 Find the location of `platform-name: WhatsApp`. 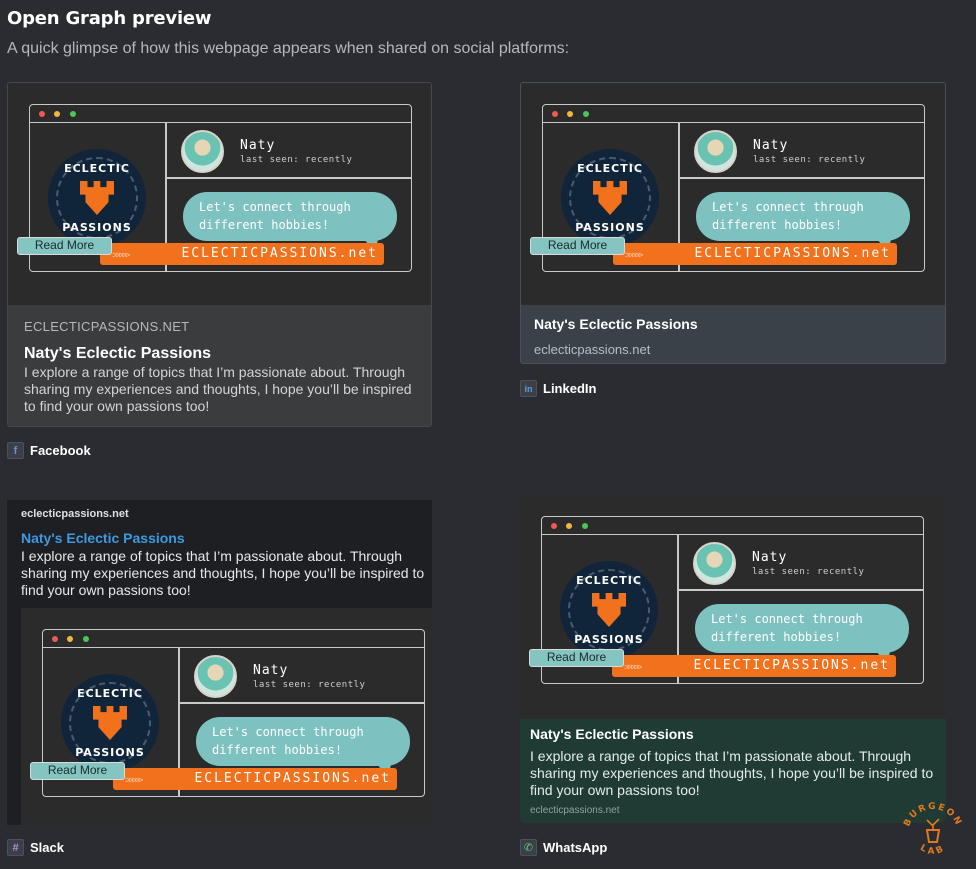

platform-name: WhatsApp is located at coordinates (575, 847).